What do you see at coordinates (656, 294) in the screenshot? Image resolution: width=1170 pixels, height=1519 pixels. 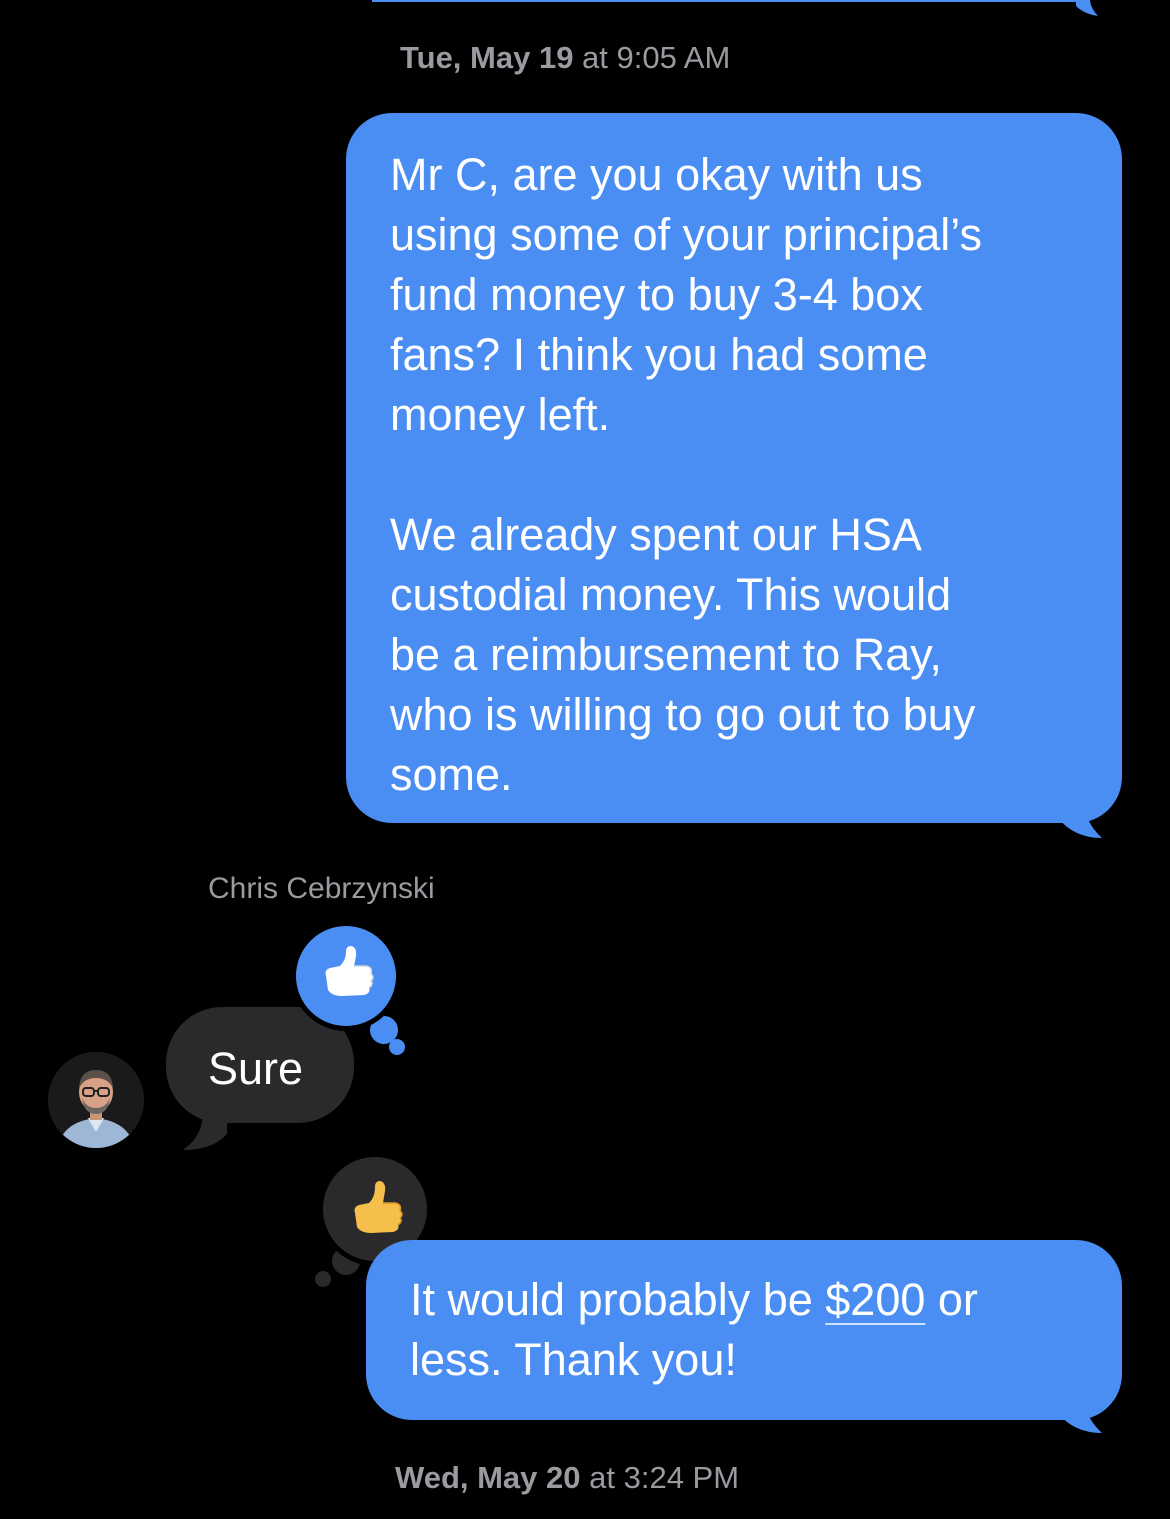 I see `message-line: fund money to buy 3-4 box` at bounding box center [656, 294].